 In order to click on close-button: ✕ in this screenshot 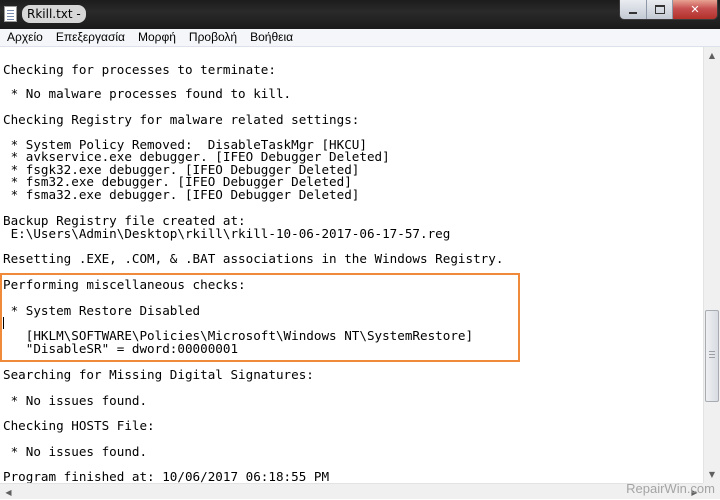, I will do `click(694, 9)`.